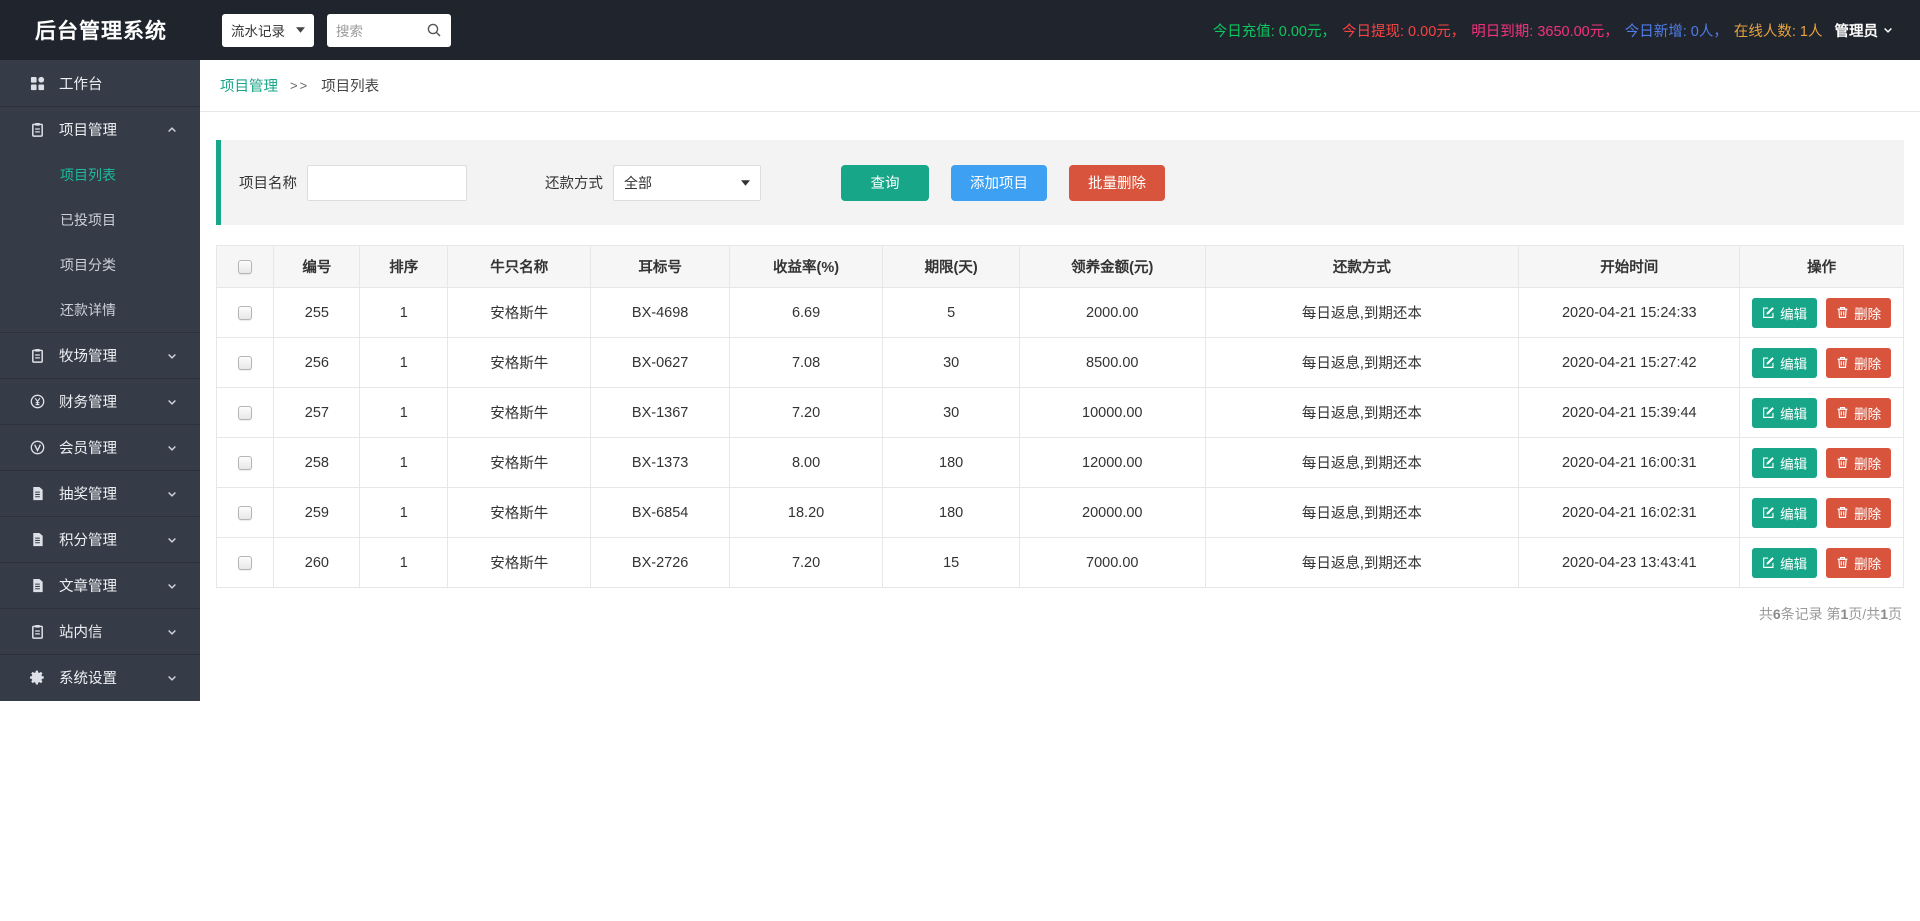  I want to click on cell-amount: 8500.00, so click(1112, 362).